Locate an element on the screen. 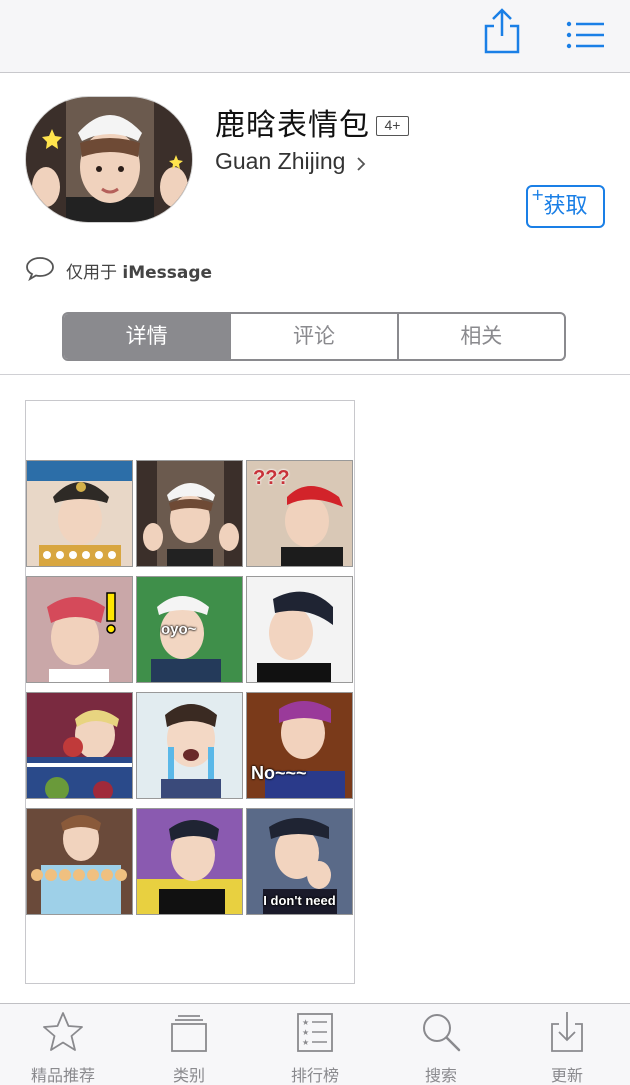  stack-icon is located at coordinates (189, 1033).